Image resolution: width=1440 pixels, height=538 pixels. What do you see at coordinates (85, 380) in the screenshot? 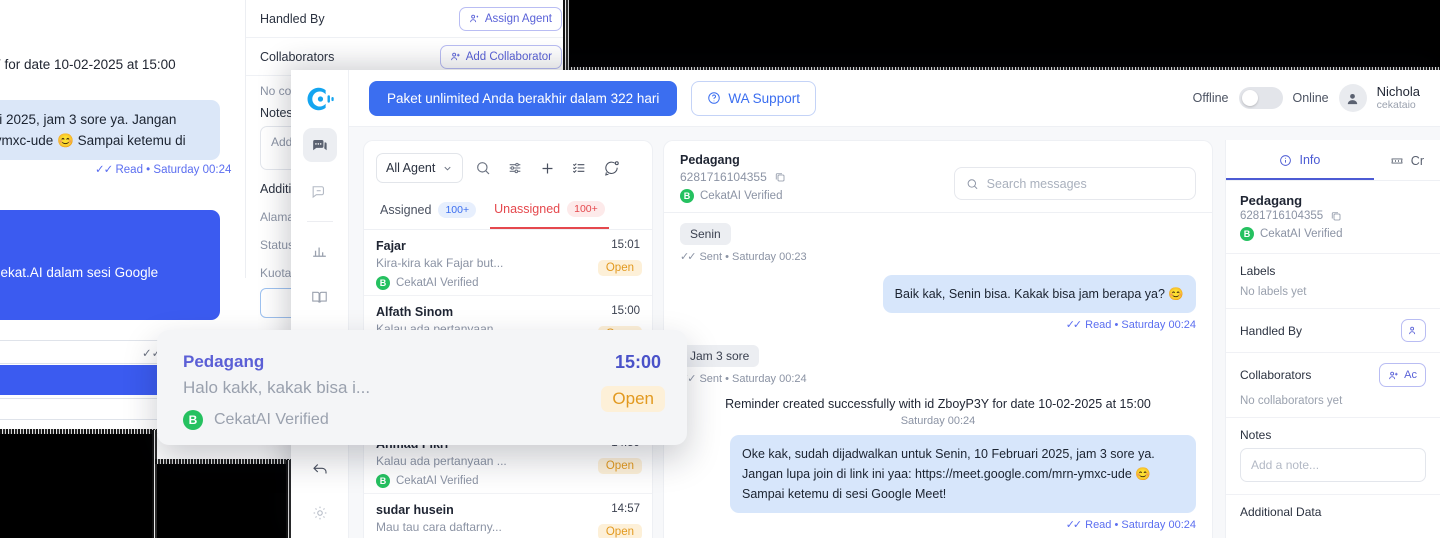
I see `bg-send-button: at` at bounding box center [85, 380].